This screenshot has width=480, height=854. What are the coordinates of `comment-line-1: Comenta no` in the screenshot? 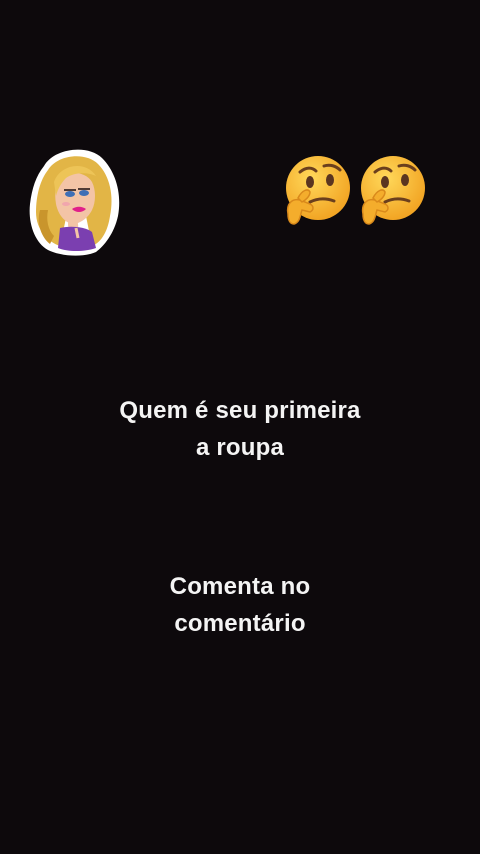 It's located at (240, 586).